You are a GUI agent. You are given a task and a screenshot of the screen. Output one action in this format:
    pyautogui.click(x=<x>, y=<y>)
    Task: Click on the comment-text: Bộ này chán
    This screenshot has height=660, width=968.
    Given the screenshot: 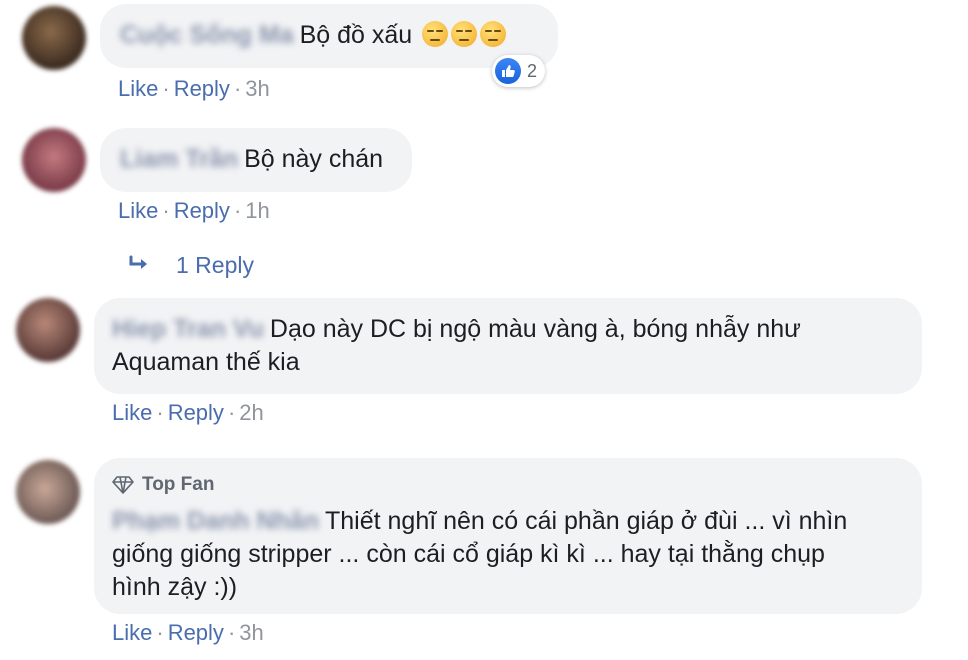 What is the action you would take?
    pyautogui.click(x=314, y=159)
    